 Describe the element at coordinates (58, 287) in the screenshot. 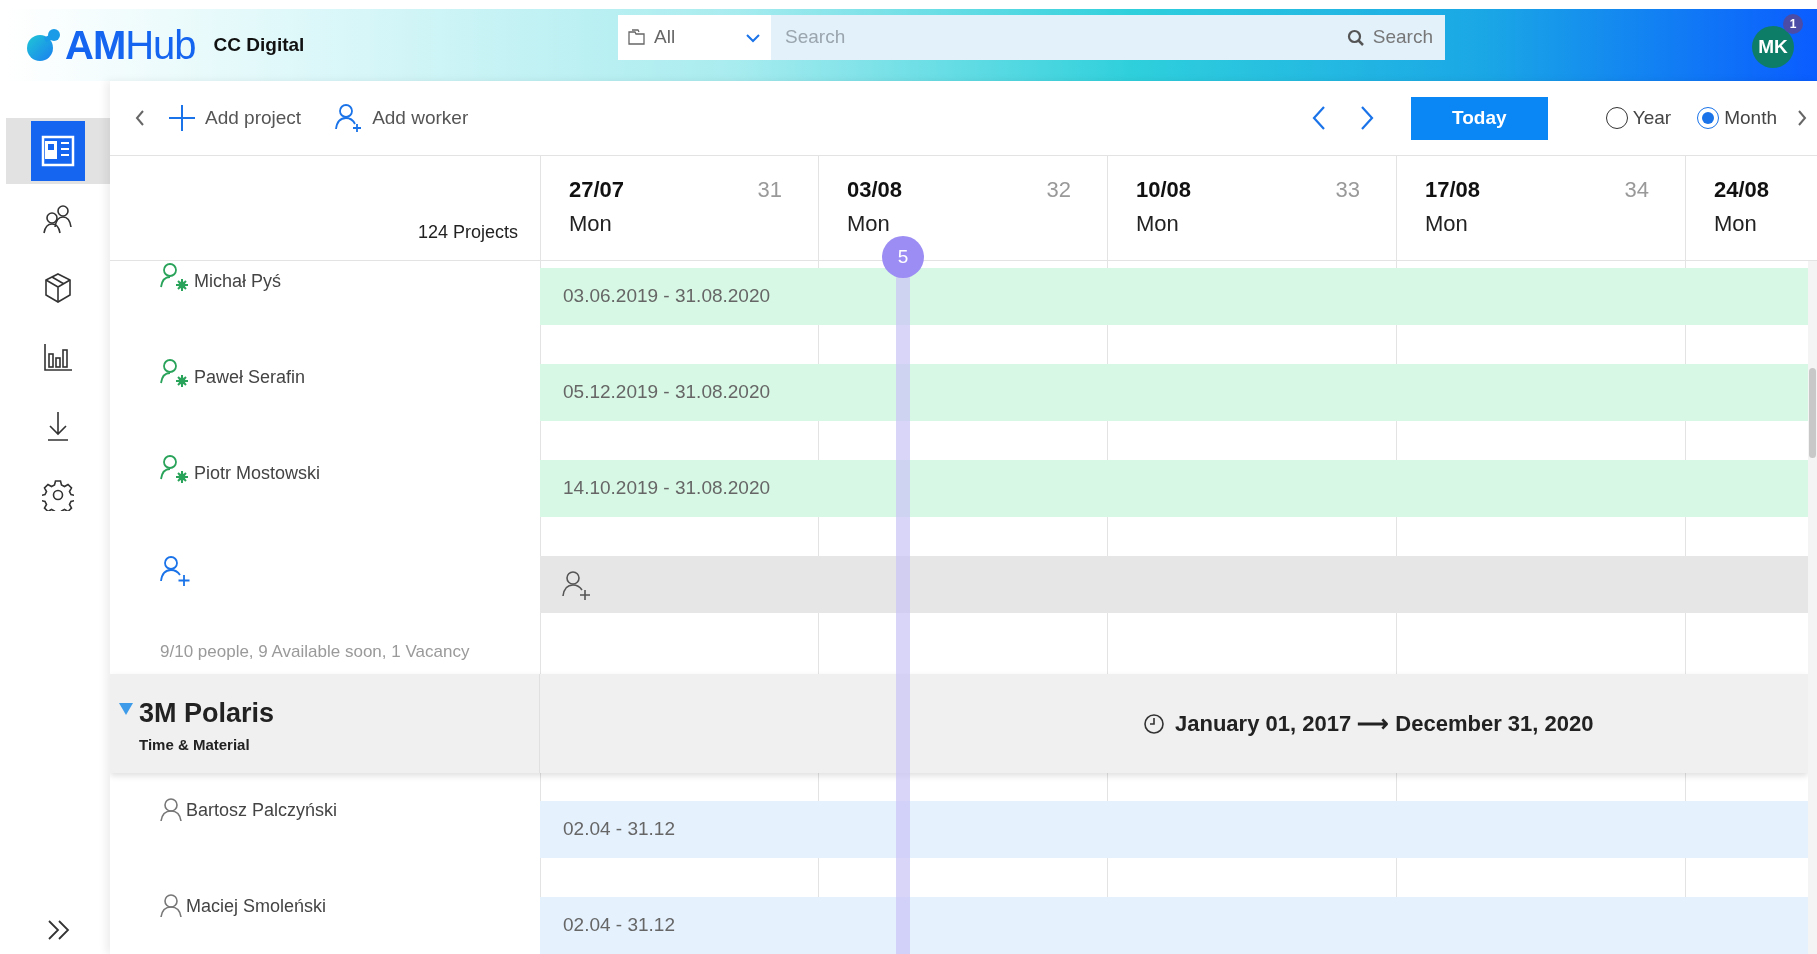

I see `cube-icon` at that location.